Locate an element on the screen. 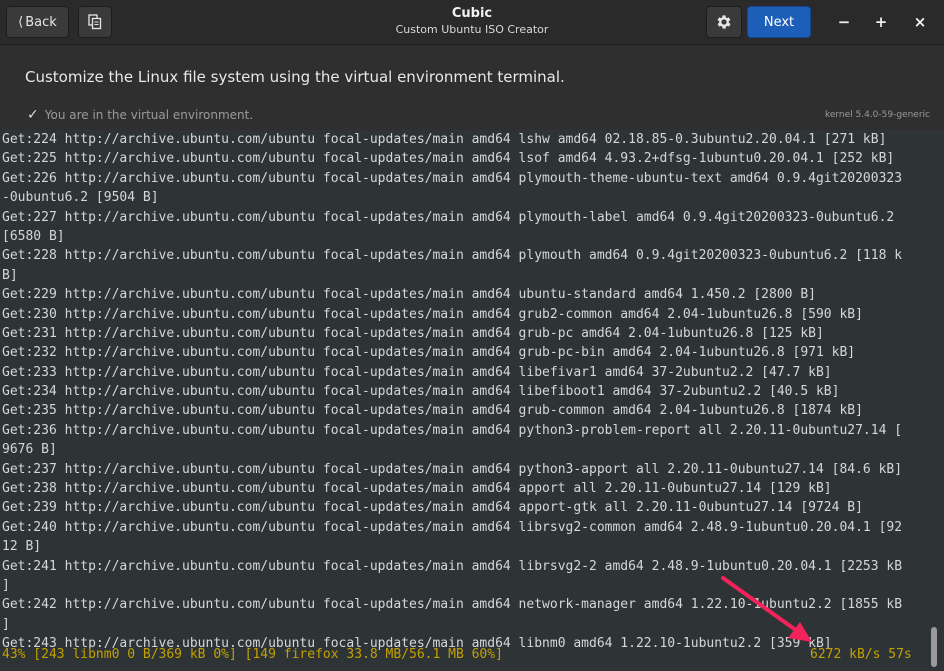 This screenshot has height=671, width=944. app-subtitle: Custom Ubuntu ISO Creator is located at coordinates (472, 29).